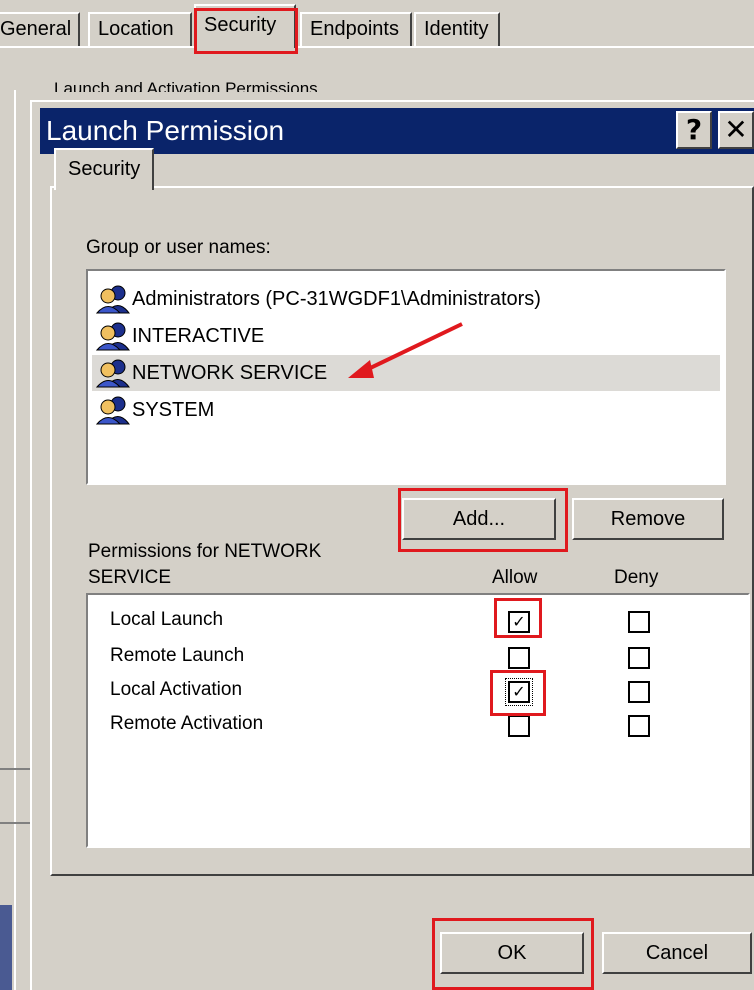  I want to click on close-button: ✕, so click(736, 130).